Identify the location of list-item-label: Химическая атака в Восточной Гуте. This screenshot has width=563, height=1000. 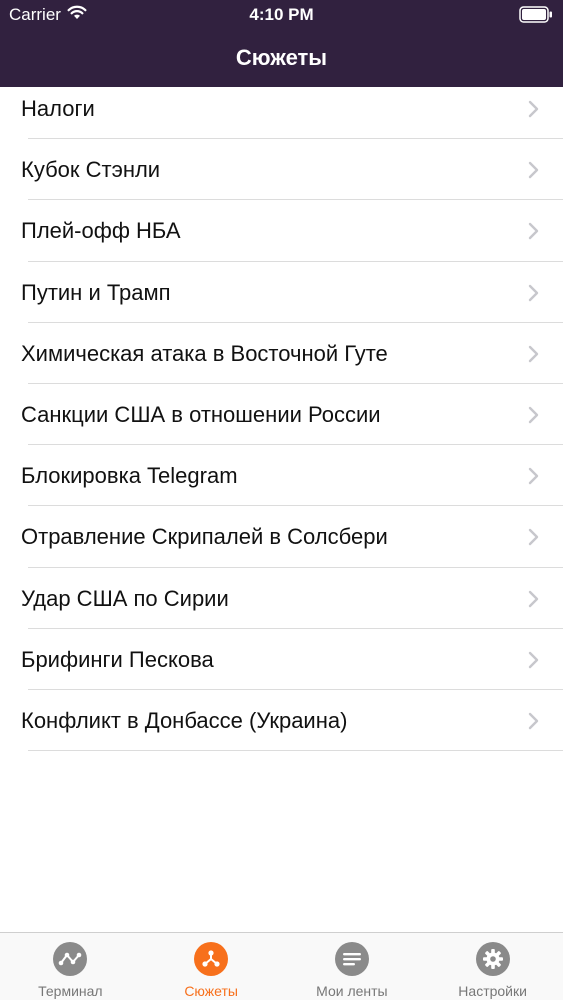
(204, 353).